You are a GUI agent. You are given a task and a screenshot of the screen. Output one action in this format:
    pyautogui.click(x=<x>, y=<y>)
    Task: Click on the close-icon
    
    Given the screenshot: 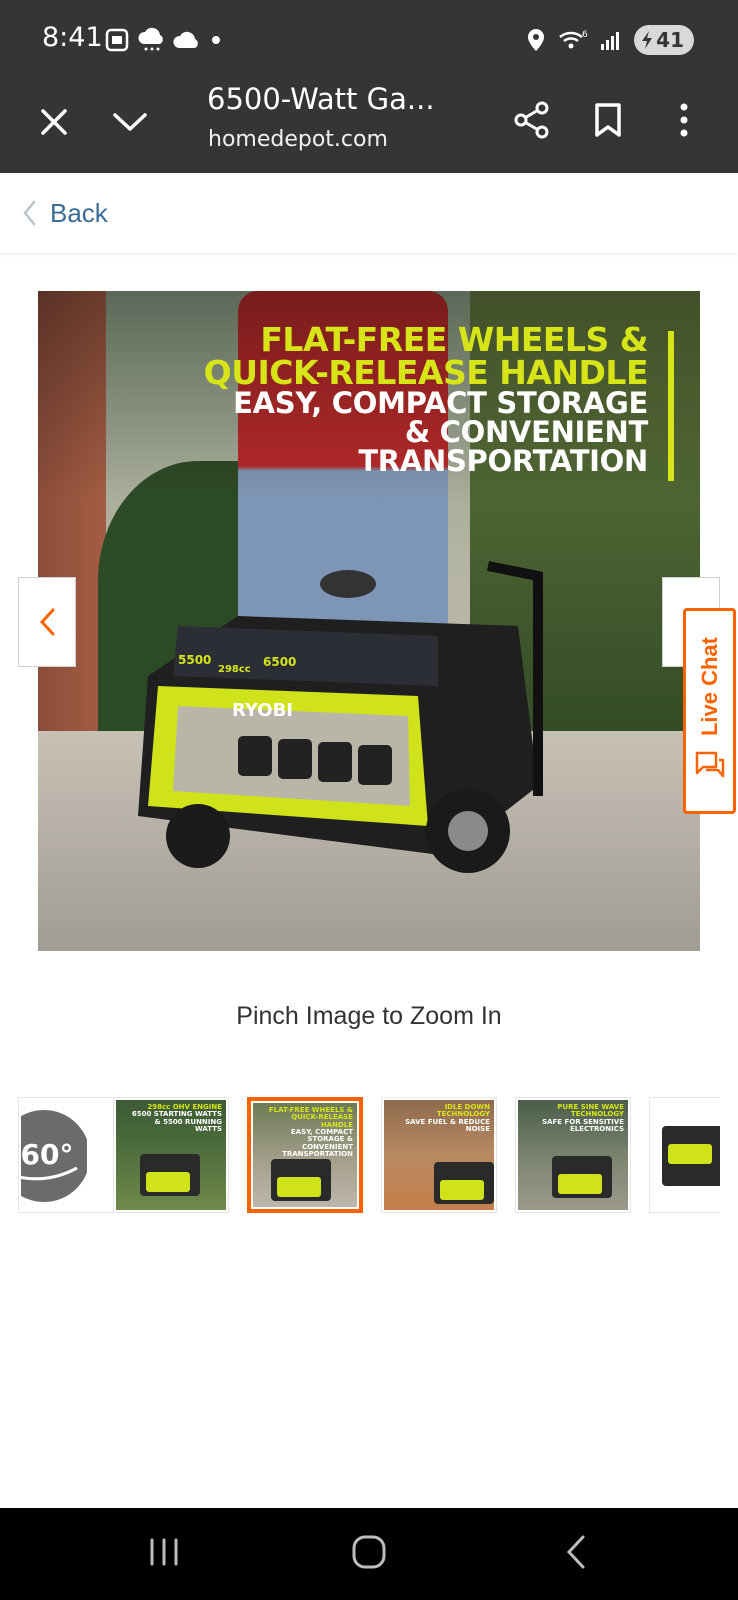 What is the action you would take?
    pyautogui.click(x=54, y=122)
    